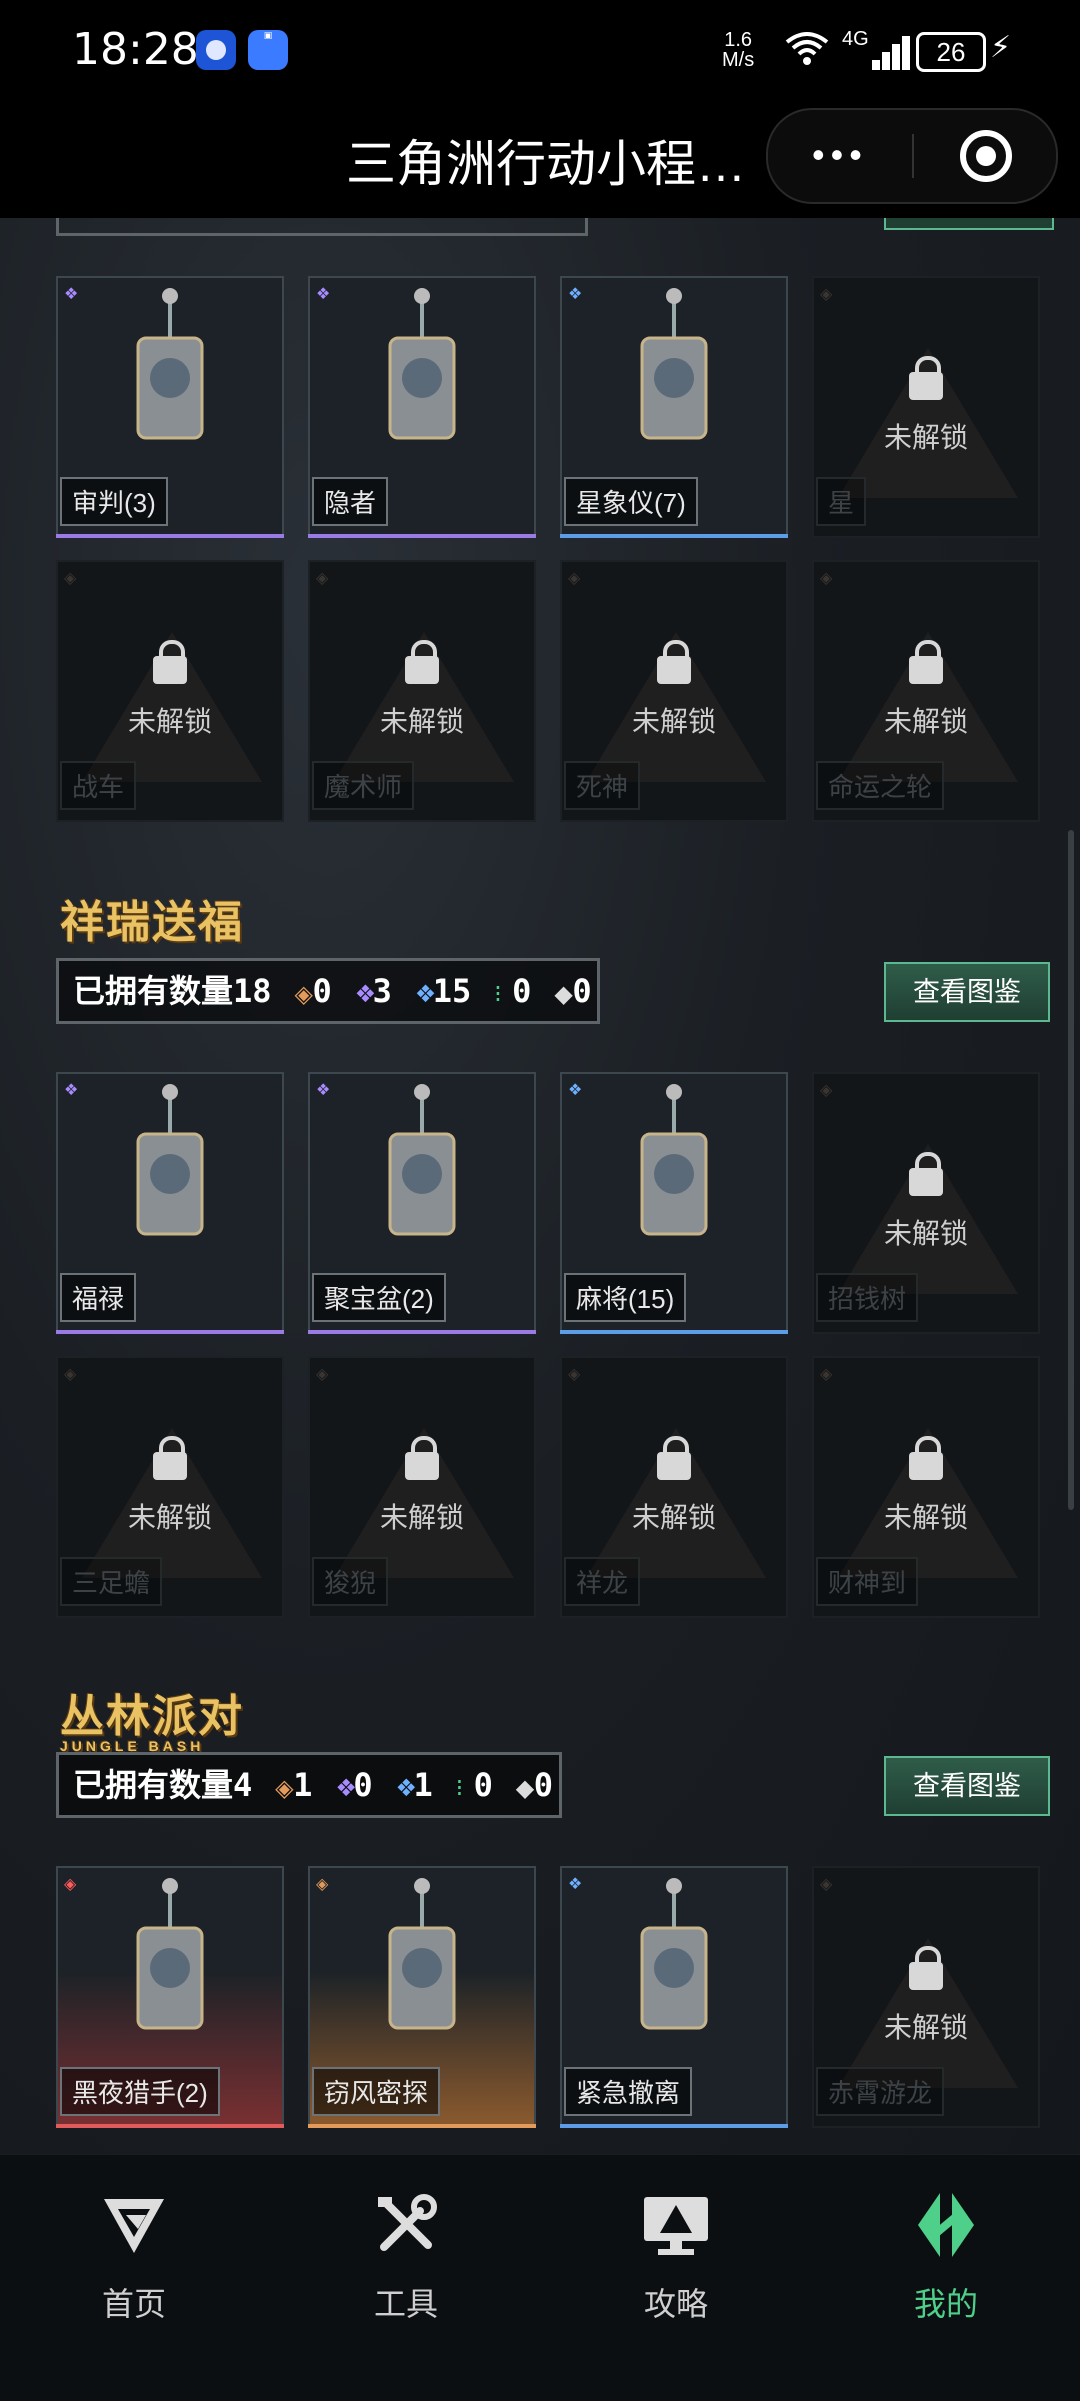 This screenshot has height=2401, width=1080. What do you see at coordinates (98, 1297) in the screenshot?
I see `item-name-label: 福禄` at bounding box center [98, 1297].